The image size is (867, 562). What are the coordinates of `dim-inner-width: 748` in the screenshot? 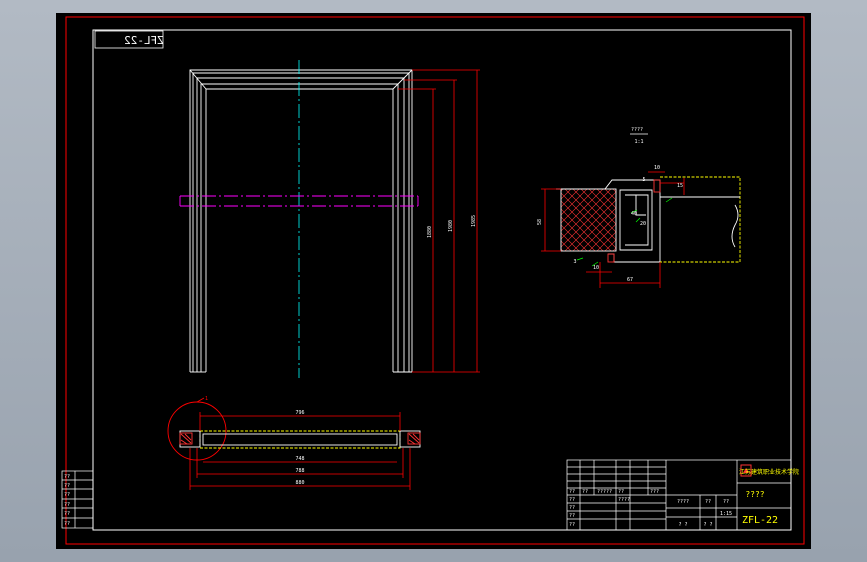 It's located at (299, 459).